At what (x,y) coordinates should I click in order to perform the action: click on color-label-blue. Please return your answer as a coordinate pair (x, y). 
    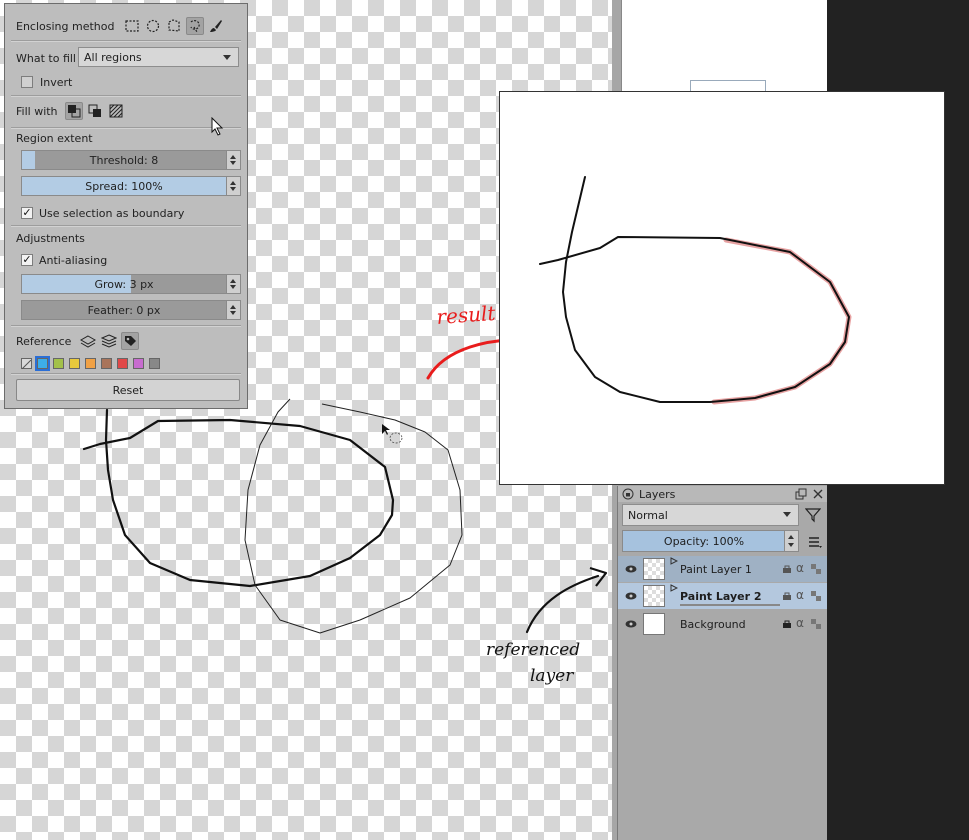
    Looking at the image, I should click on (42, 363).